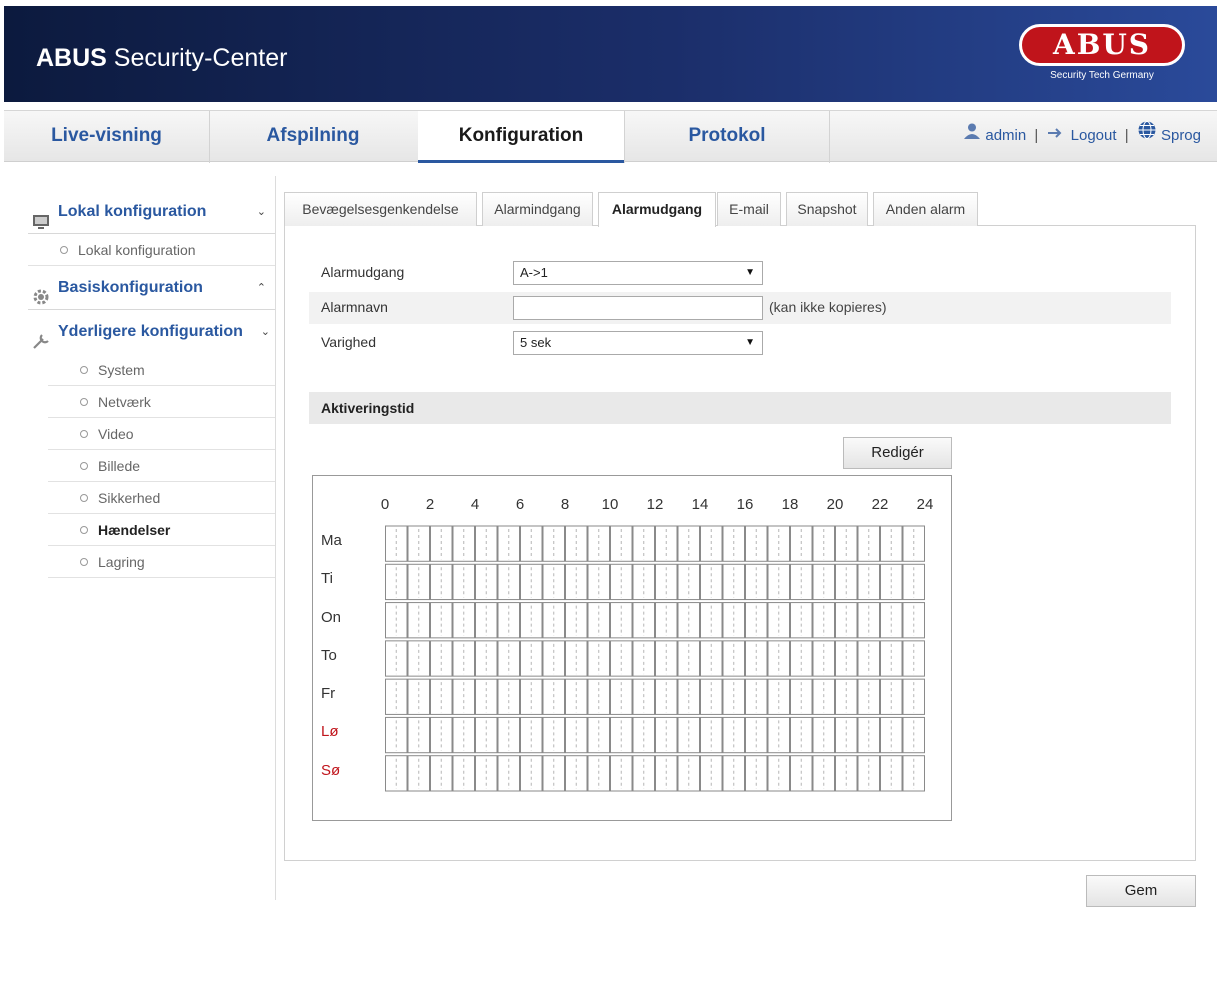  I want to click on hour-label: 0, so click(385, 504).